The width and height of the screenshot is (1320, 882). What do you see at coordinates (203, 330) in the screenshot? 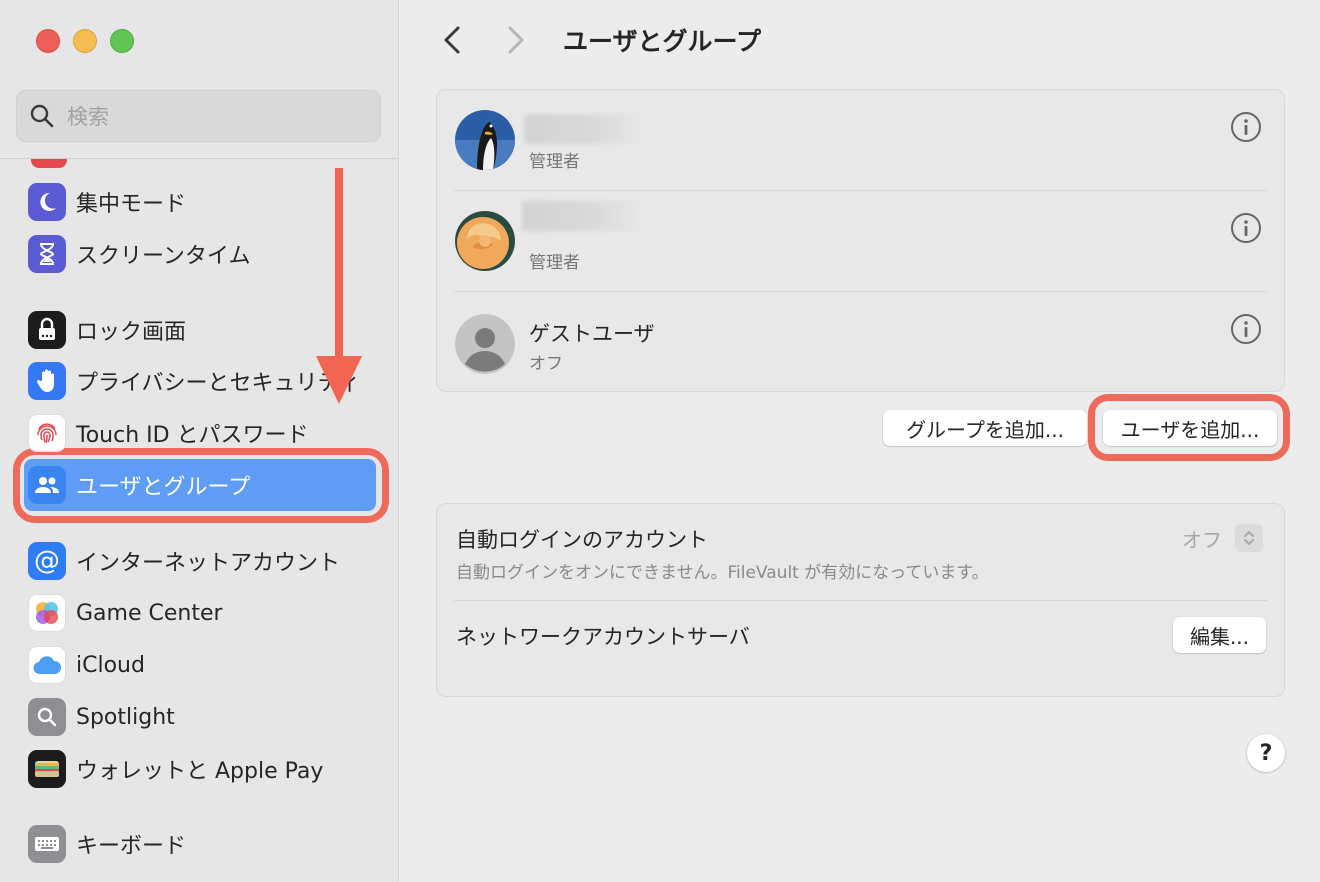
I see `sidebar-item-lock-screen: ロック画面` at bounding box center [203, 330].